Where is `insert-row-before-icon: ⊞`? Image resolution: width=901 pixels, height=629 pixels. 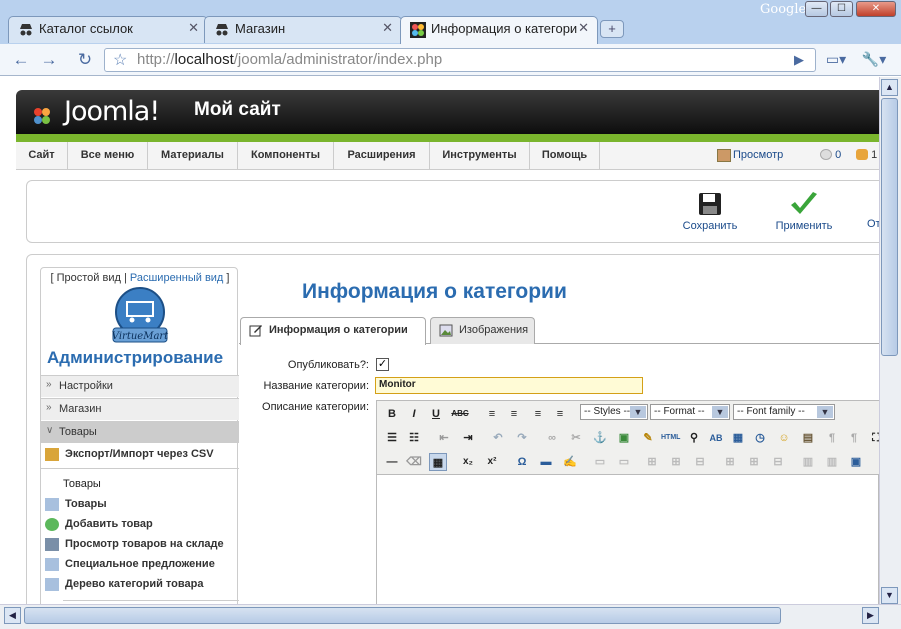 insert-row-before-icon: ⊞ is located at coordinates (652, 462).